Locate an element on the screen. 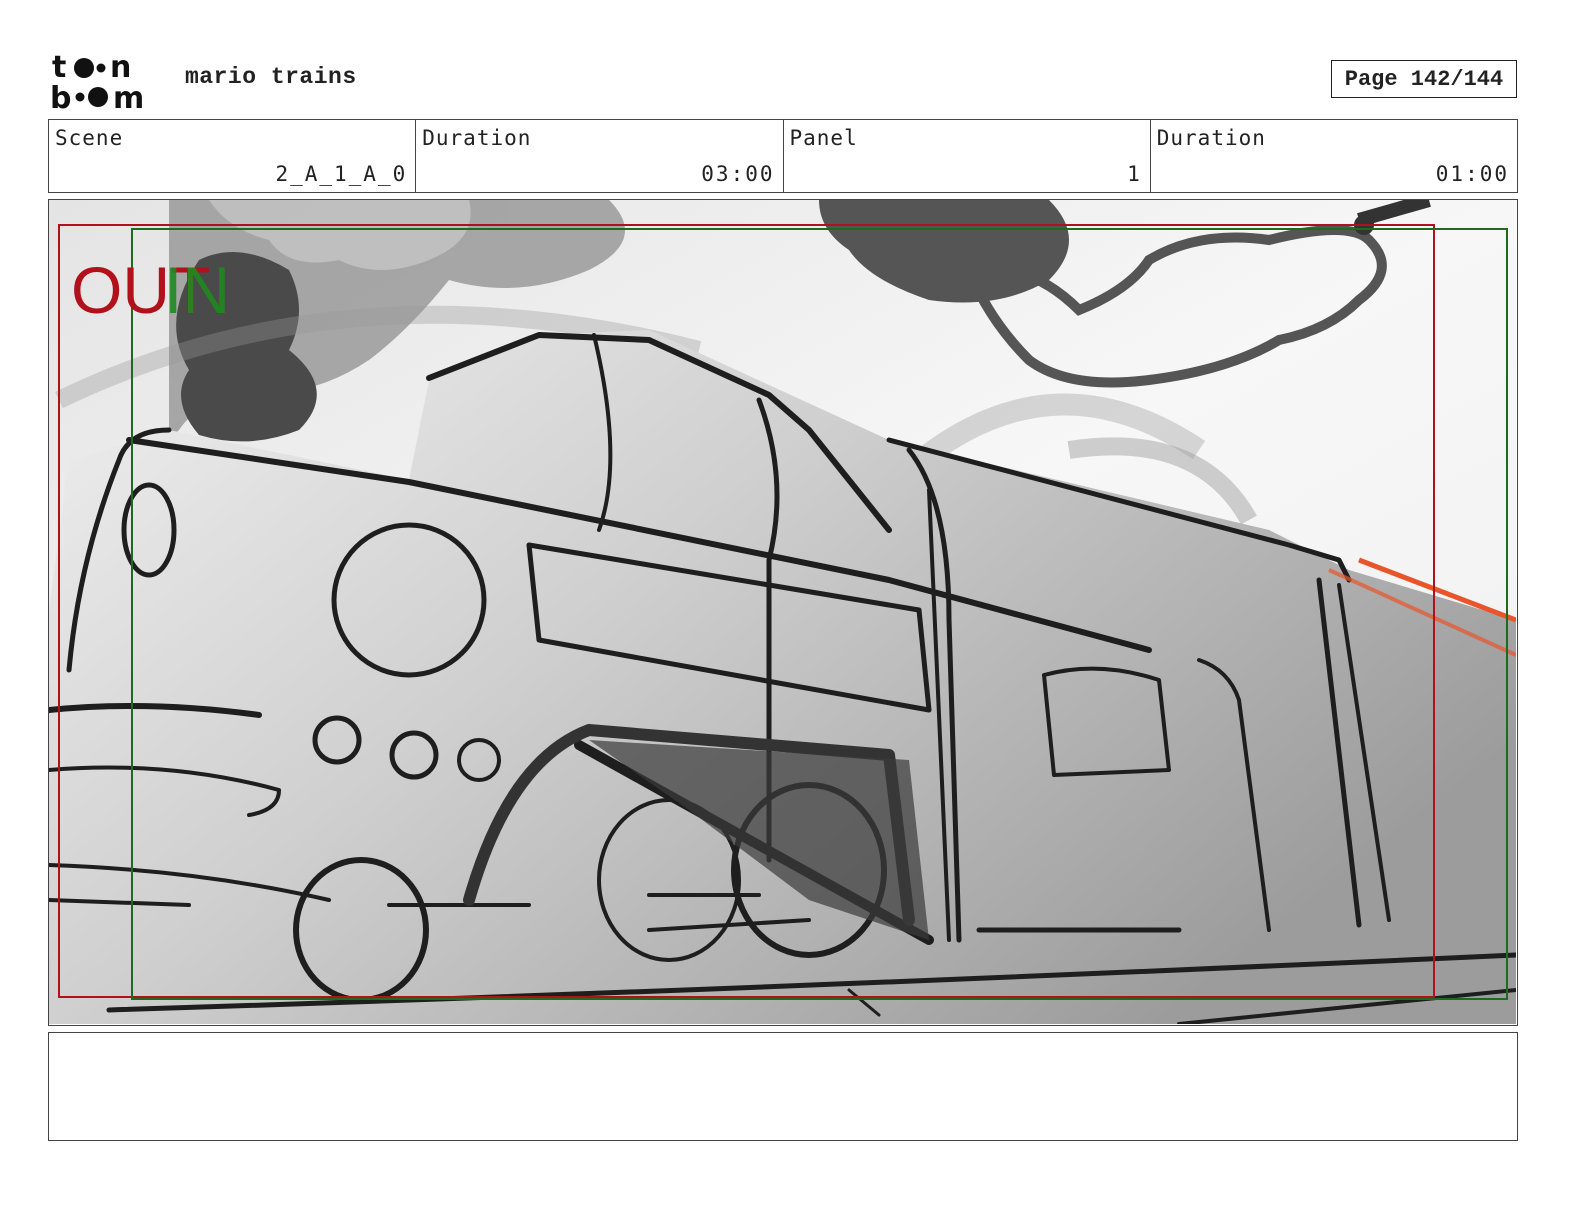  panel-value: 1 is located at coordinates (1134, 174).